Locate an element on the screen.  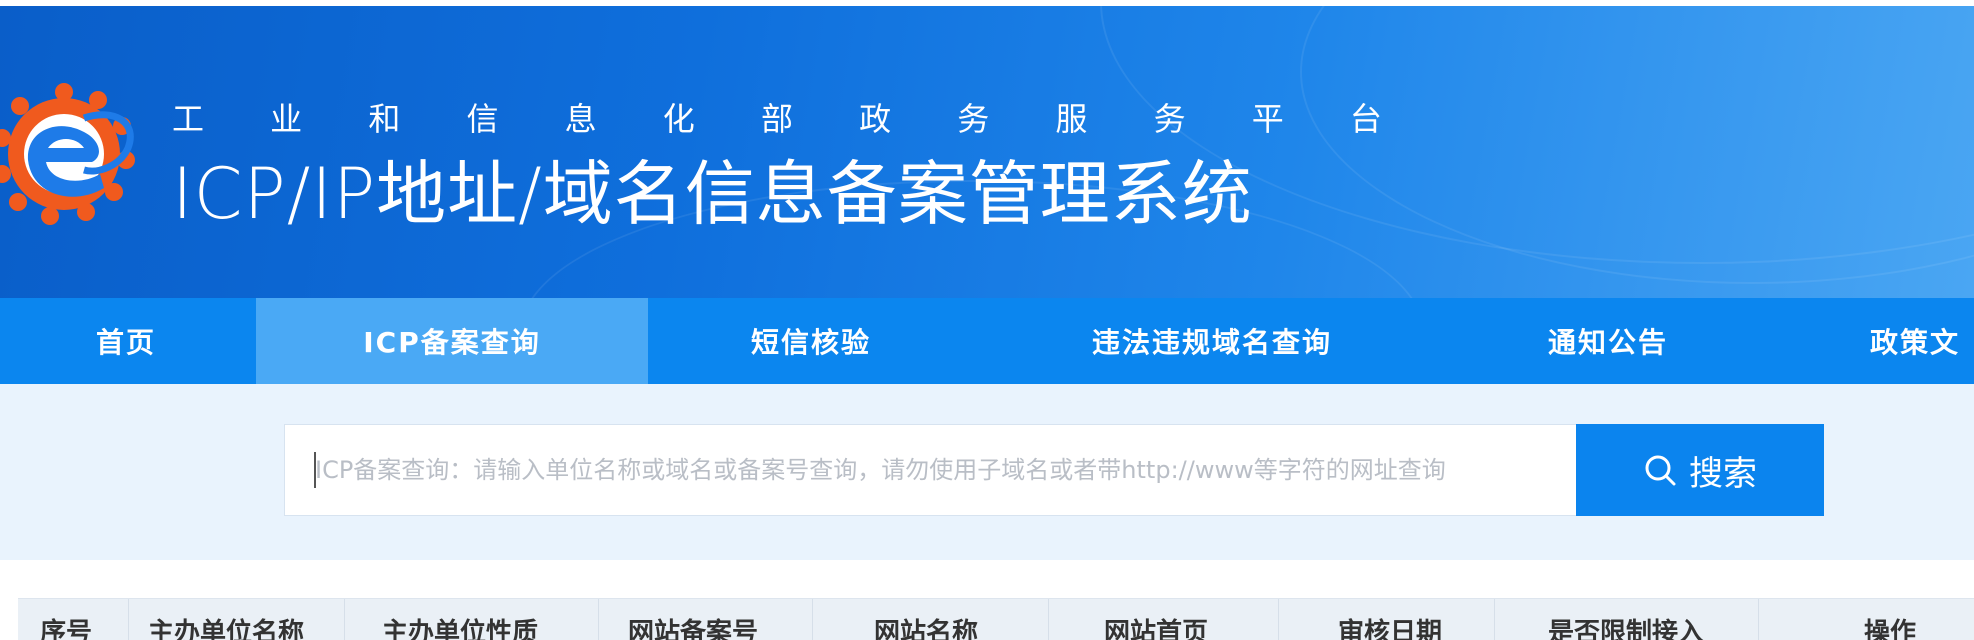
main-nav: 首页 ICP备案查询 短信核验 违法违规域名查询 通知公告 政策文 is located at coordinates (987, 341).